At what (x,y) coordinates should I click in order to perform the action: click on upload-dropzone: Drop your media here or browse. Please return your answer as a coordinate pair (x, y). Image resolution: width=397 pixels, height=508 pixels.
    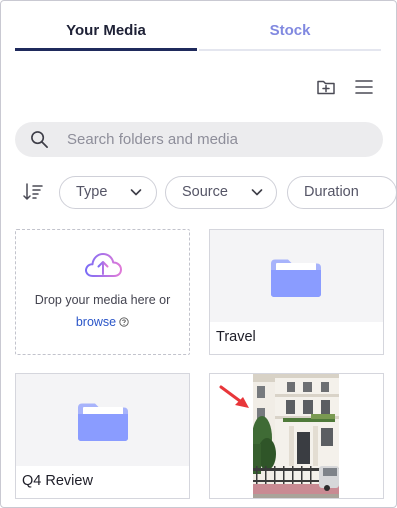
    Looking at the image, I should click on (102, 292).